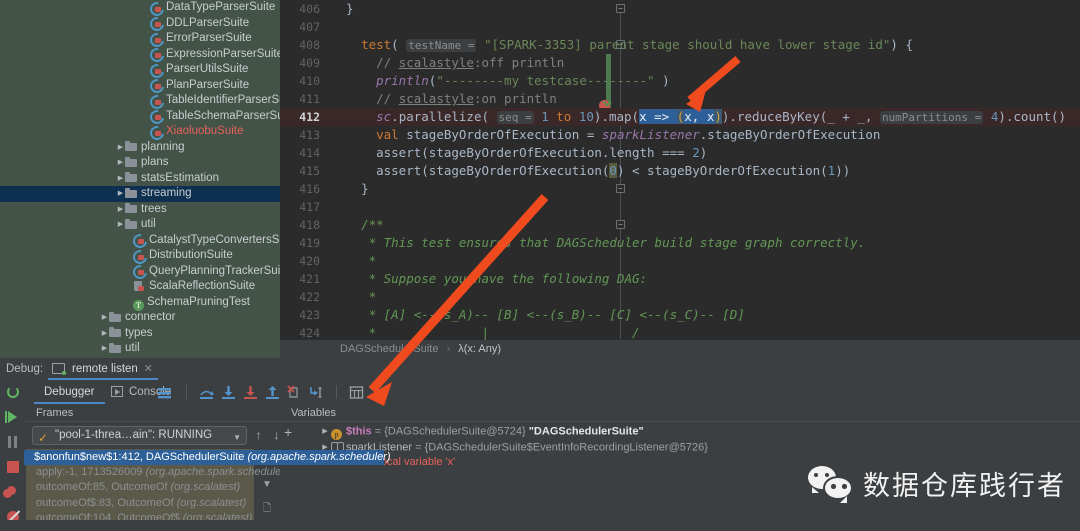 This screenshot has width=1080, height=531. What do you see at coordinates (365, 225) in the screenshot?
I see `line-code: /**` at bounding box center [365, 225].